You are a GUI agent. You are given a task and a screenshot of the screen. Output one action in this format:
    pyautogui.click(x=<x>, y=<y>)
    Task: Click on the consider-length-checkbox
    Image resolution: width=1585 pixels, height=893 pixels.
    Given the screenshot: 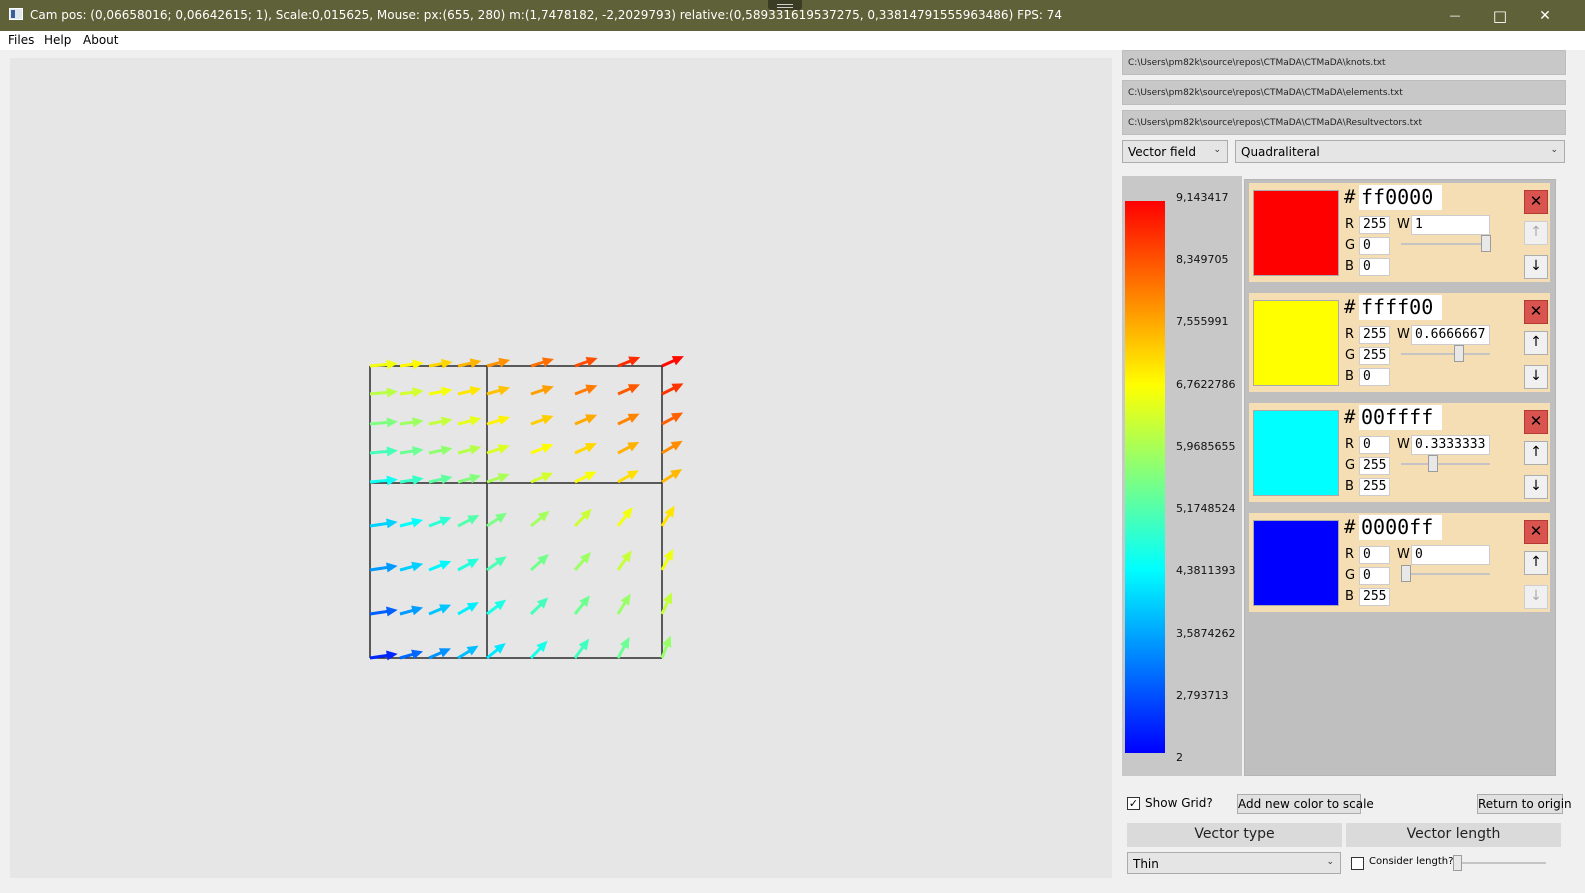 What is the action you would take?
    pyautogui.click(x=1357, y=863)
    